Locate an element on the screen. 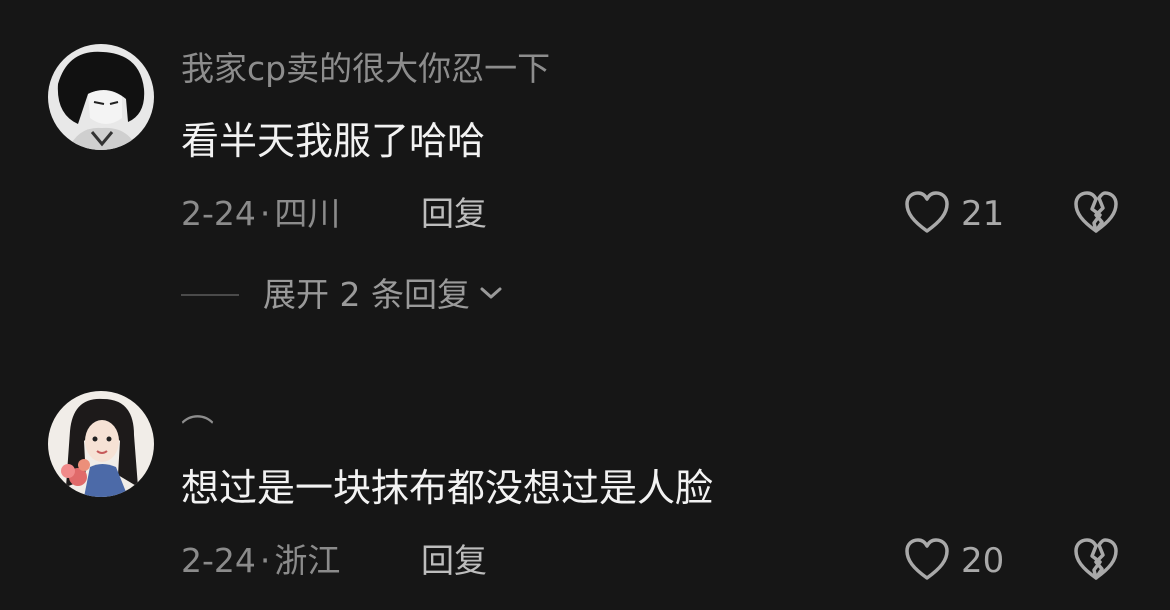  expand-divider is located at coordinates (210, 294).